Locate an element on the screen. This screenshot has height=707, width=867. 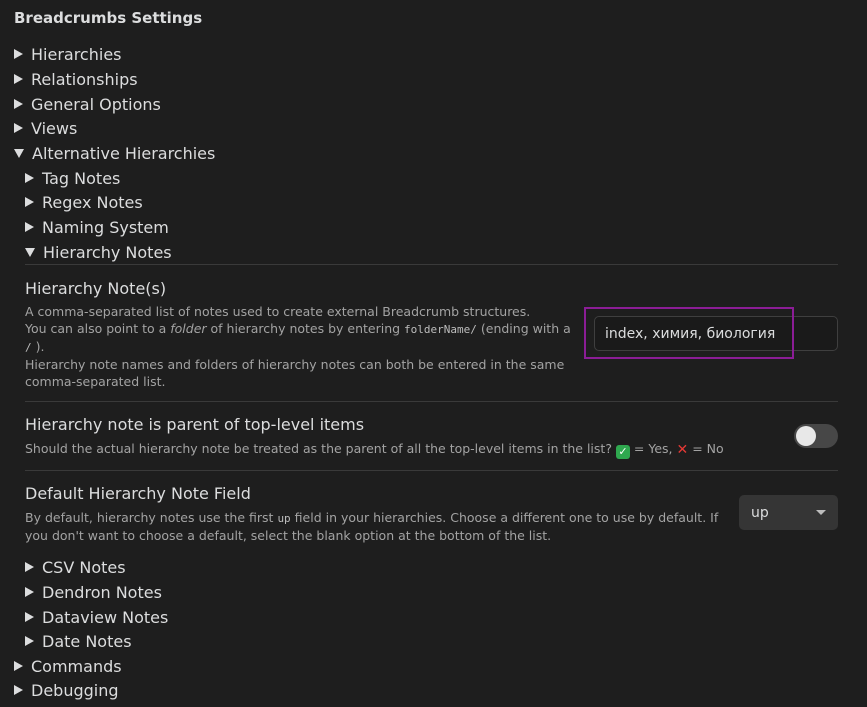
section-label: Alternative Hierarchies is located at coordinates (124, 153).